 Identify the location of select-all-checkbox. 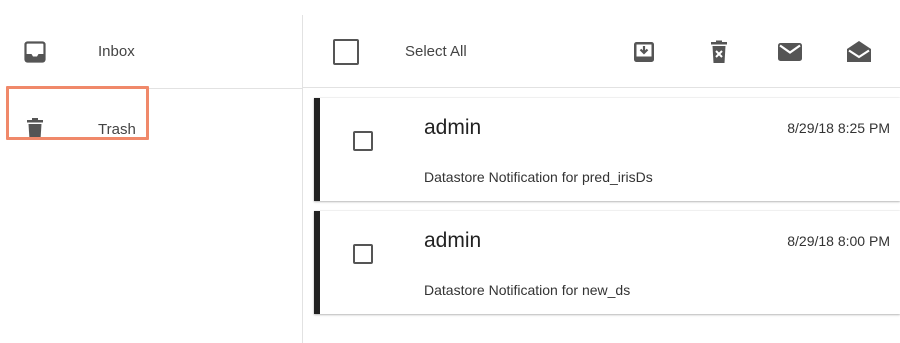
(346, 52).